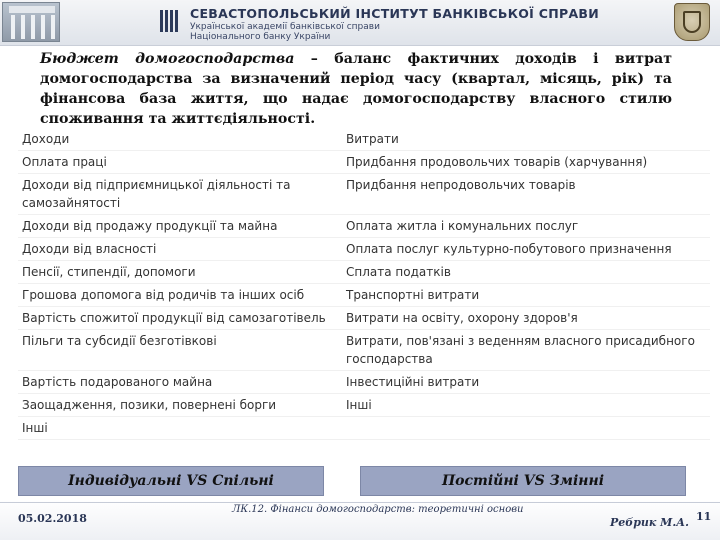 This screenshot has height=540, width=720. Describe the element at coordinates (462, 226) in the screenshot. I see `expense-cell: Оплата житла і комунальних послуг` at that location.